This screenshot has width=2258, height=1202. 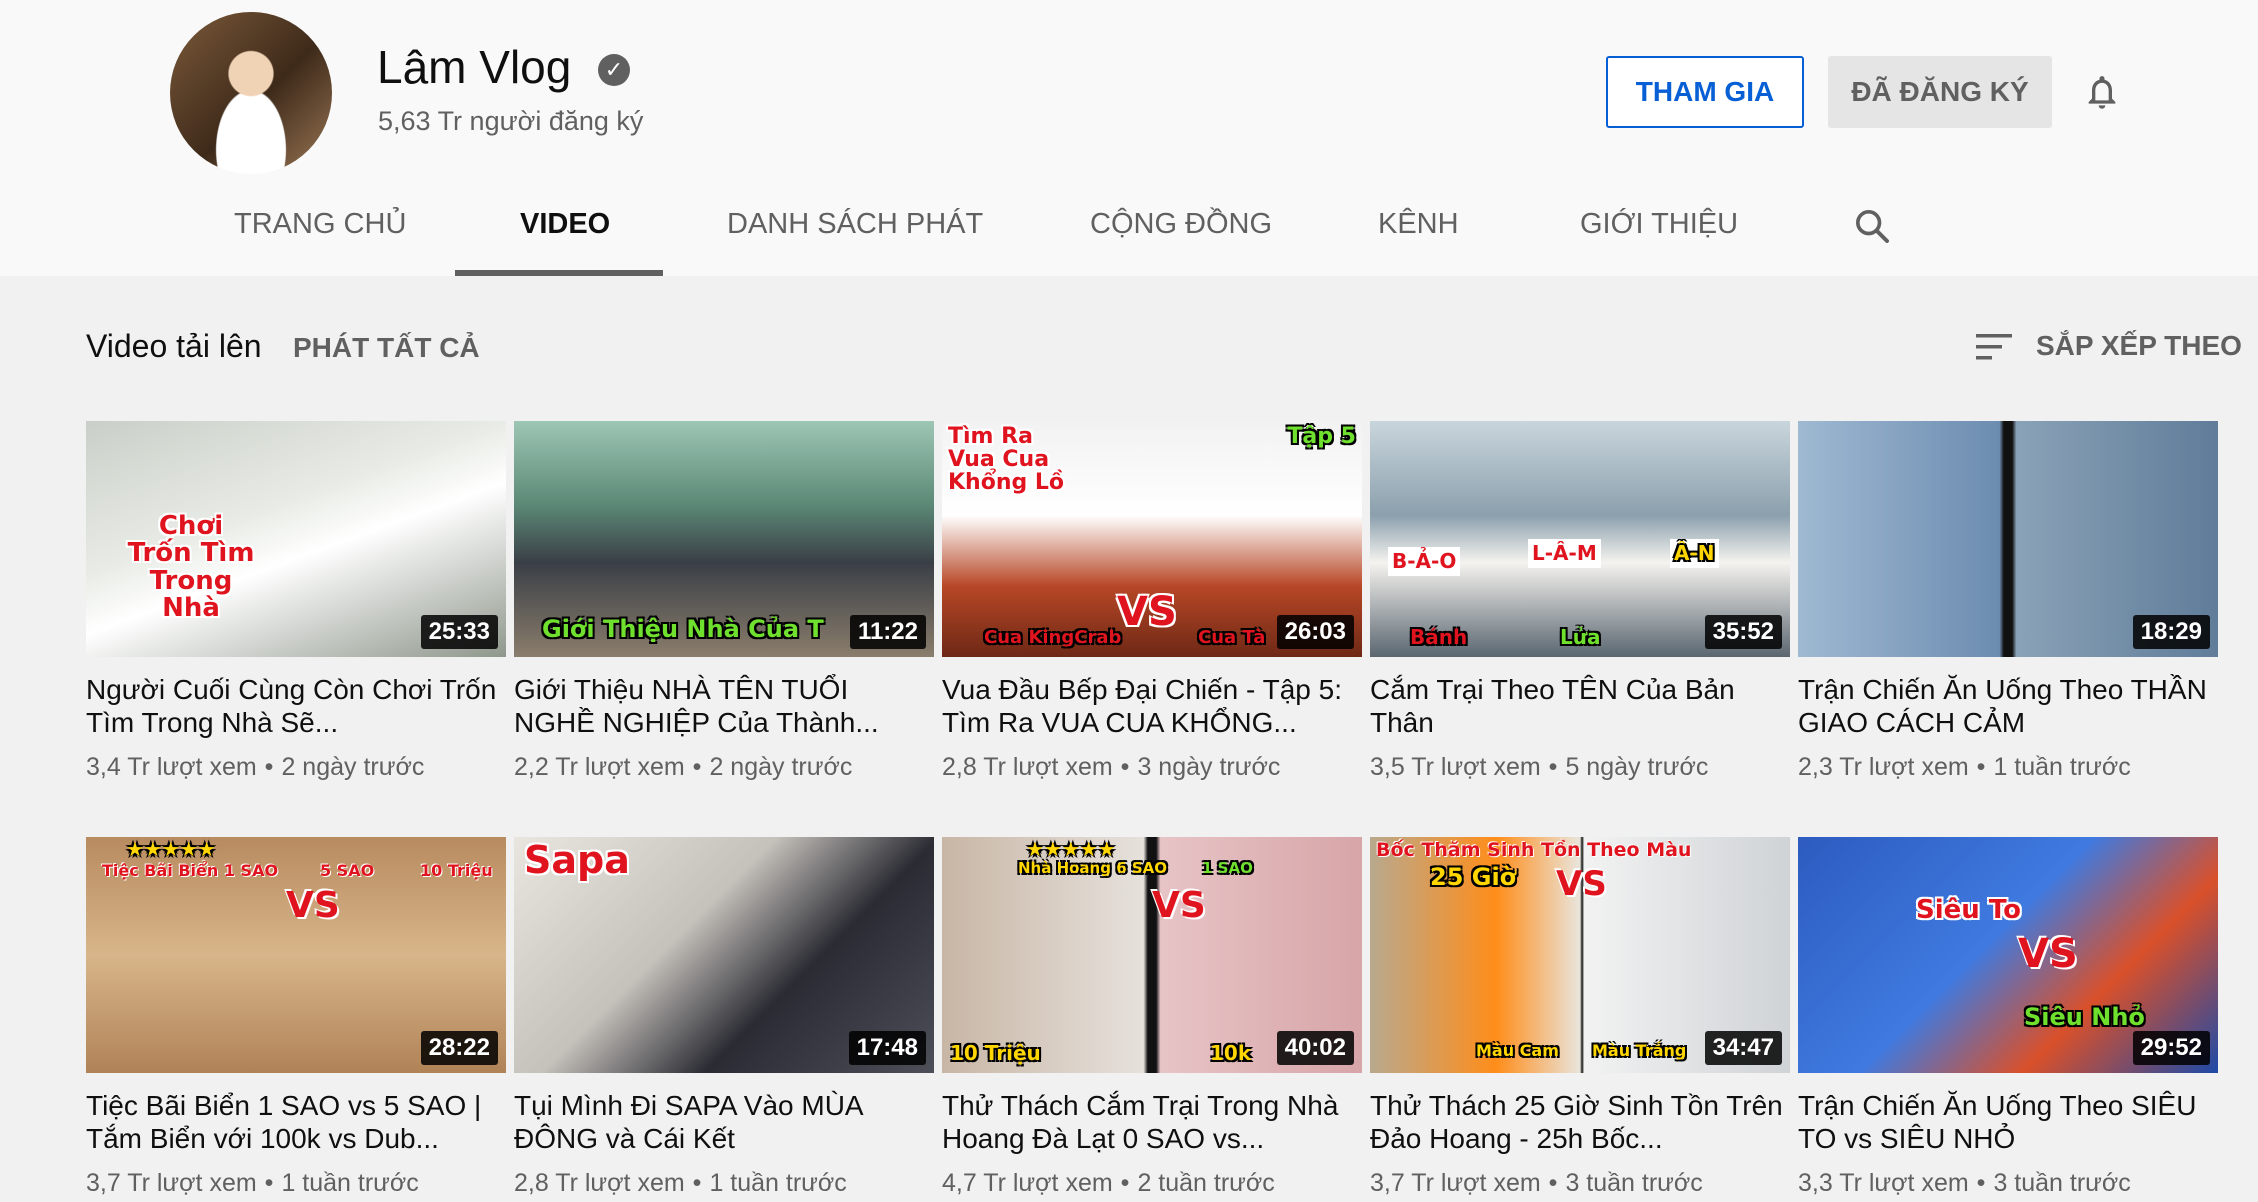 I want to click on tab-about: GIỚI THIỆU, so click(x=1659, y=224).